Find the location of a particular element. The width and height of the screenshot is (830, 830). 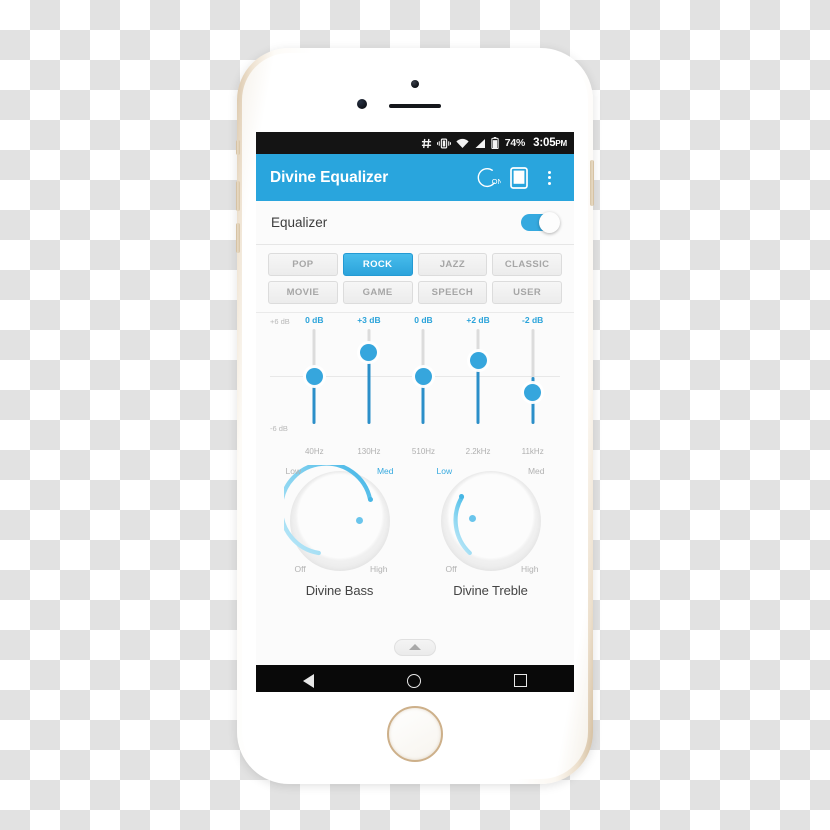

divine-treble-knob-group: Low Med Off High Divine Treble is located at coordinates (490, 547).